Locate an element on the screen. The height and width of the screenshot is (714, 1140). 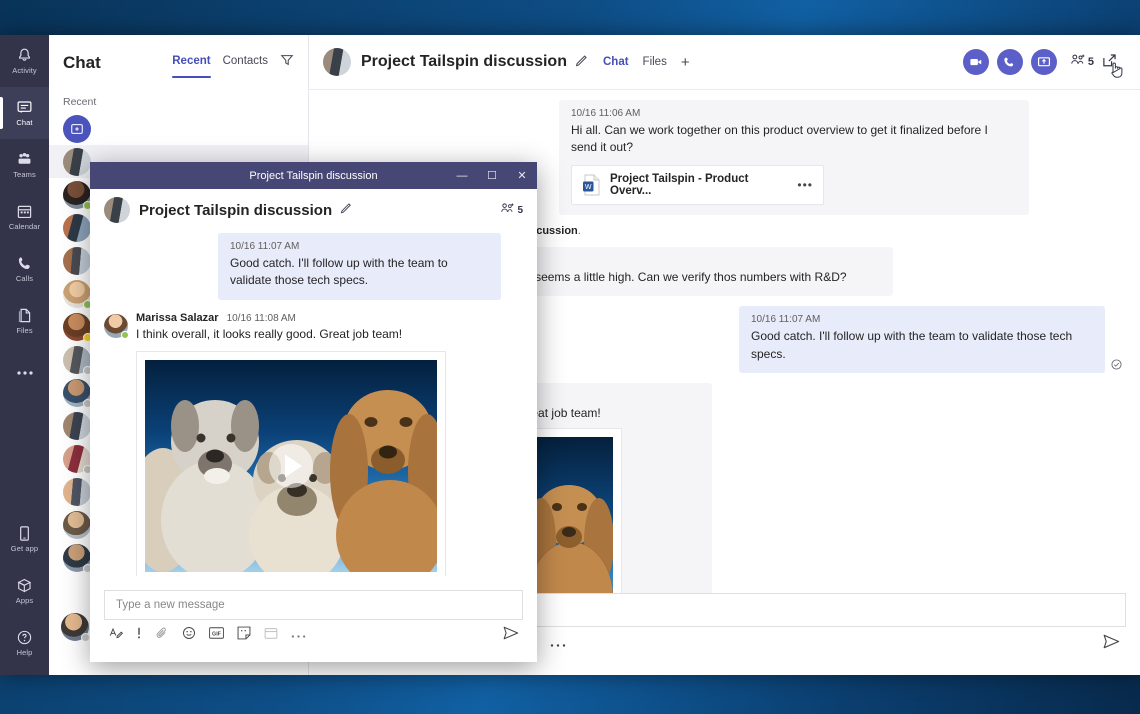
filter-funnel-icon is located at coordinates (287, 62).